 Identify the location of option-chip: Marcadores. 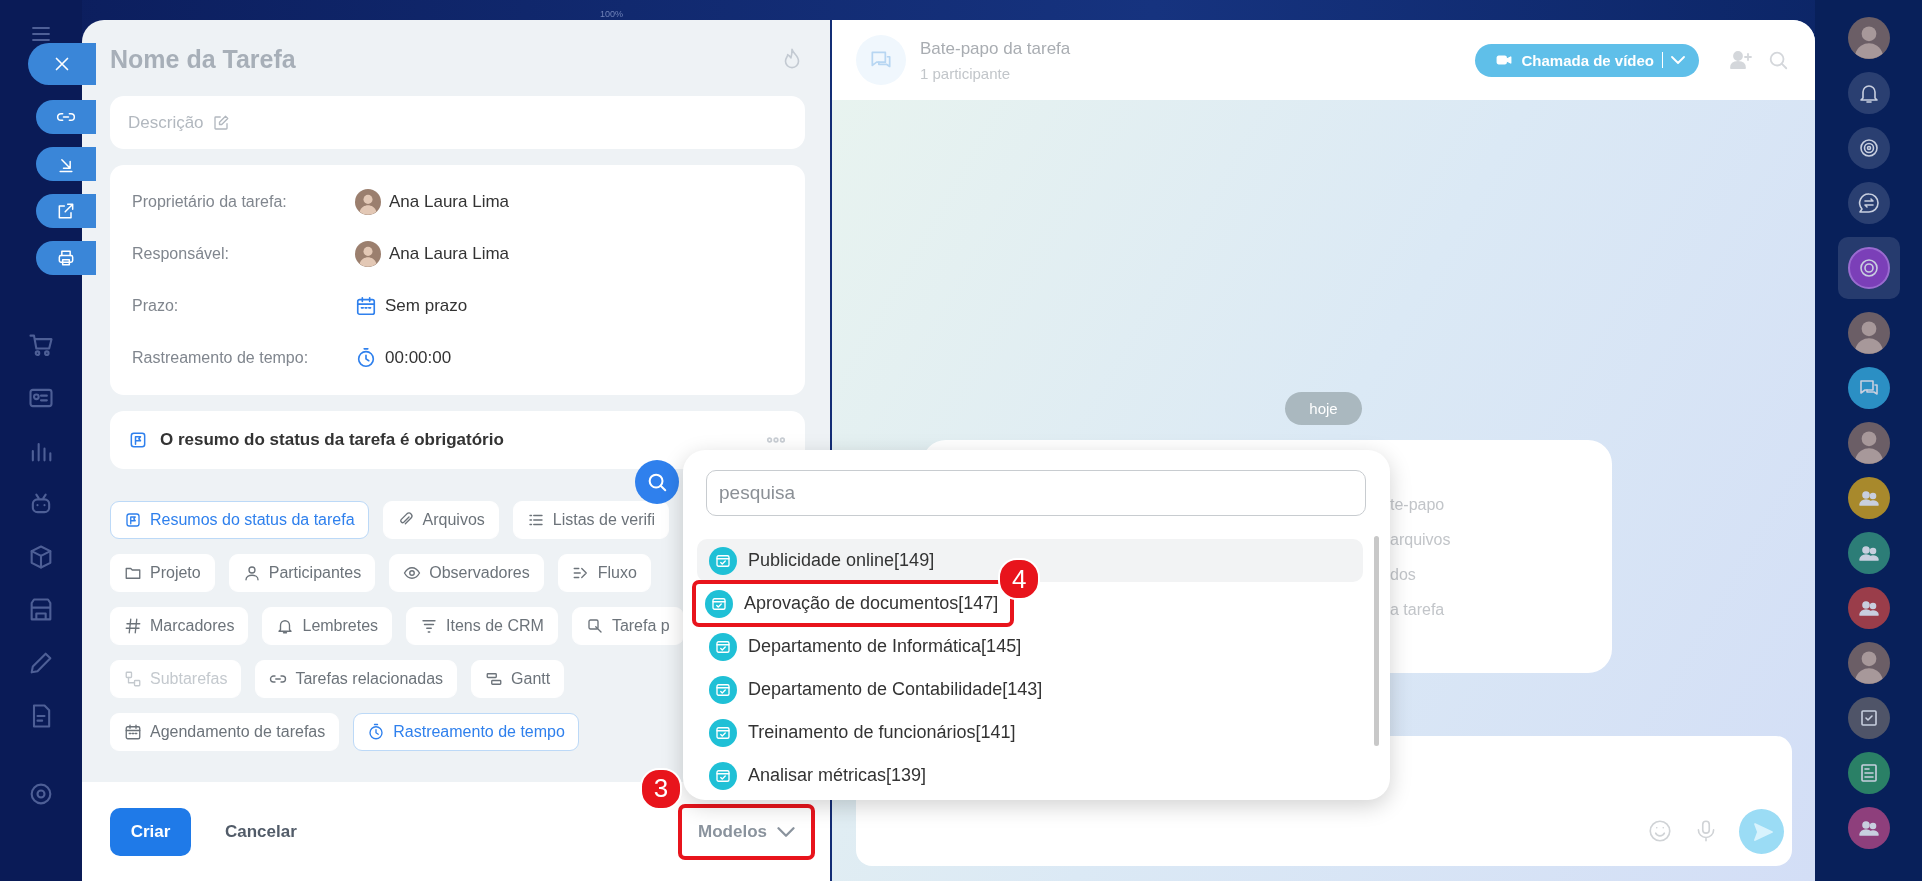
(179, 626).